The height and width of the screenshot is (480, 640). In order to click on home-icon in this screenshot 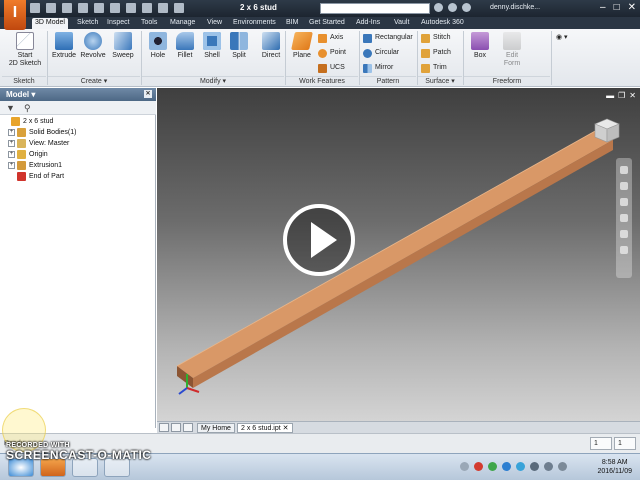, I will do `click(115, 8)`.